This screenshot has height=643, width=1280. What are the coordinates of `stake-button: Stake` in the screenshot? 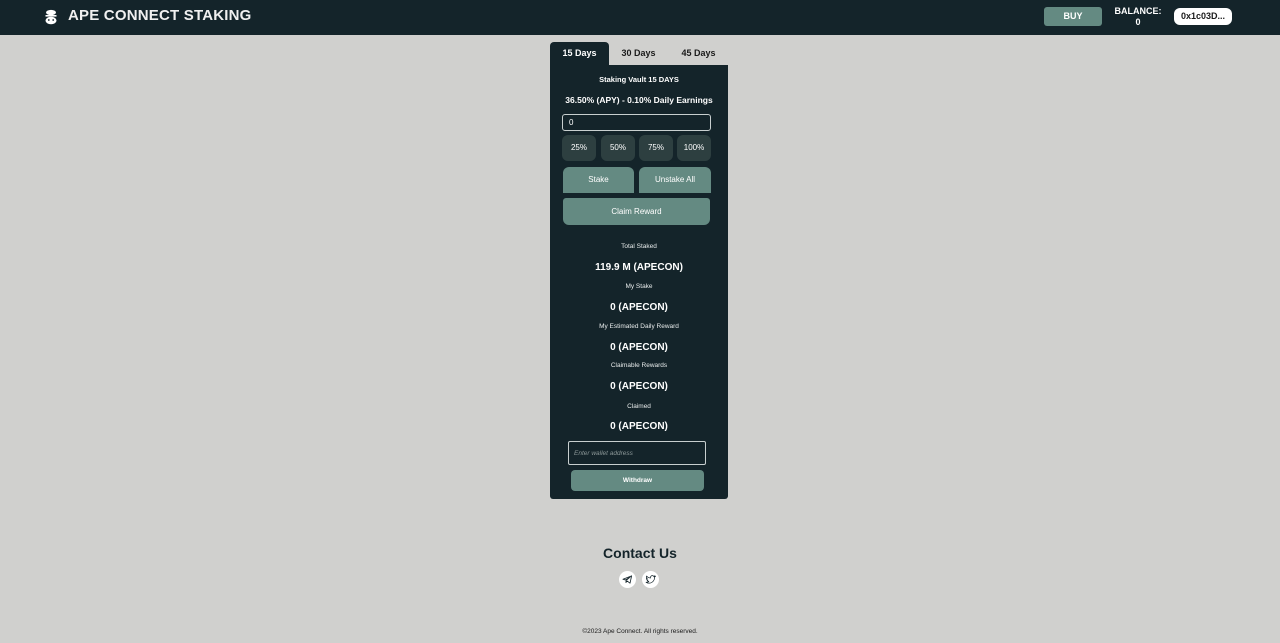 It's located at (598, 180).